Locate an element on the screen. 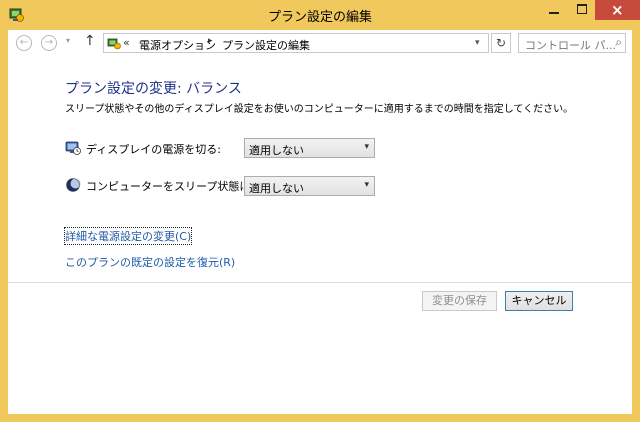 This screenshot has width=640, height=422. forward-arrow-icon: → is located at coordinates (49, 42).